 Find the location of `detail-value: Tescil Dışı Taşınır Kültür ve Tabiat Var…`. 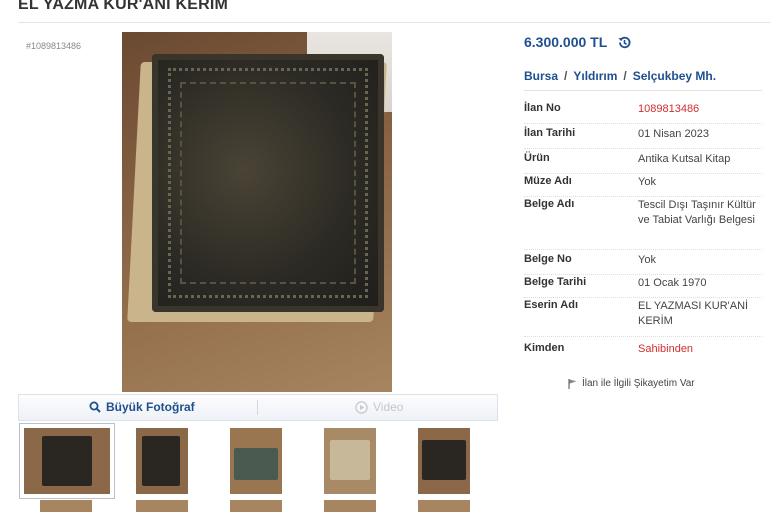

detail-value: Tescil Dışı Taşınır Kültür ve Tabiat Var… is located at coordinates (697, 212).